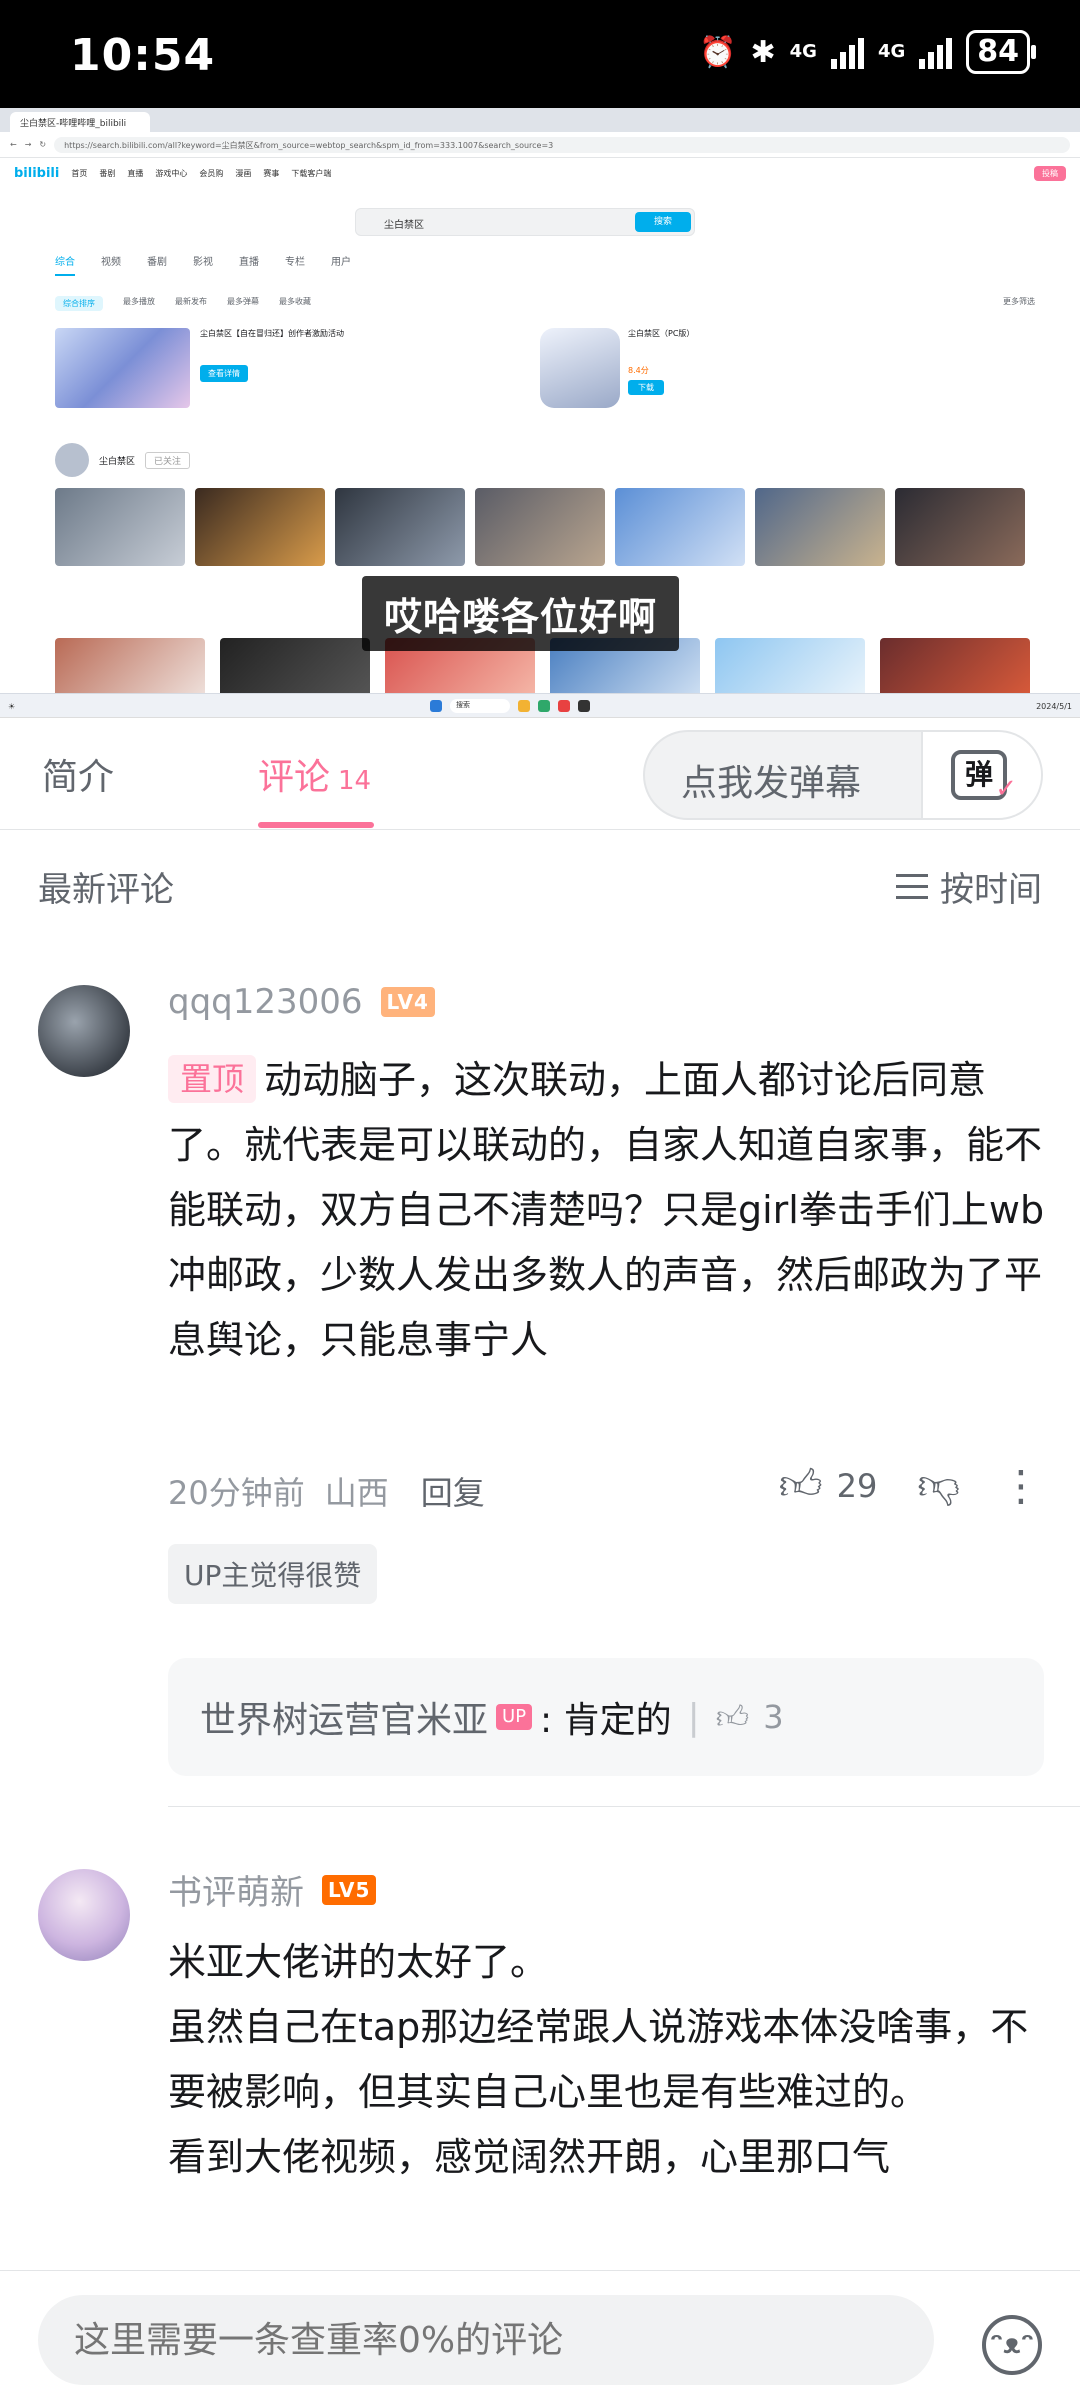  Describe the element at coordinates (72, 460) in the screenshot. I see `bili-up-avatar` at that location.